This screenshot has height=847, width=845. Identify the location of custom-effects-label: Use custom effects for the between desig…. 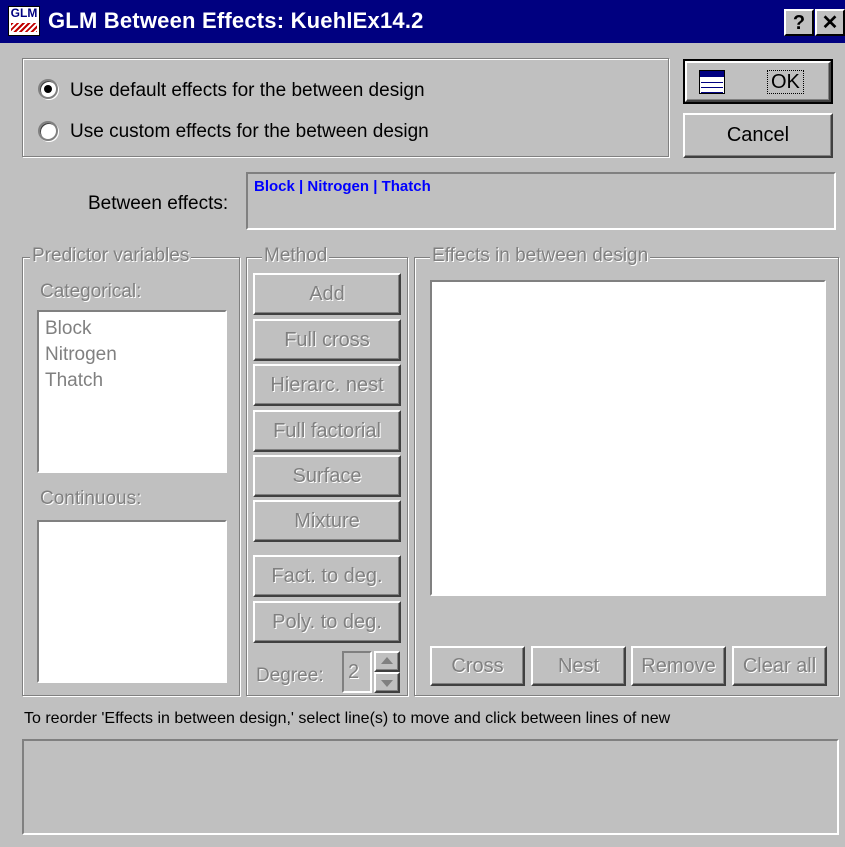
(249, 132).